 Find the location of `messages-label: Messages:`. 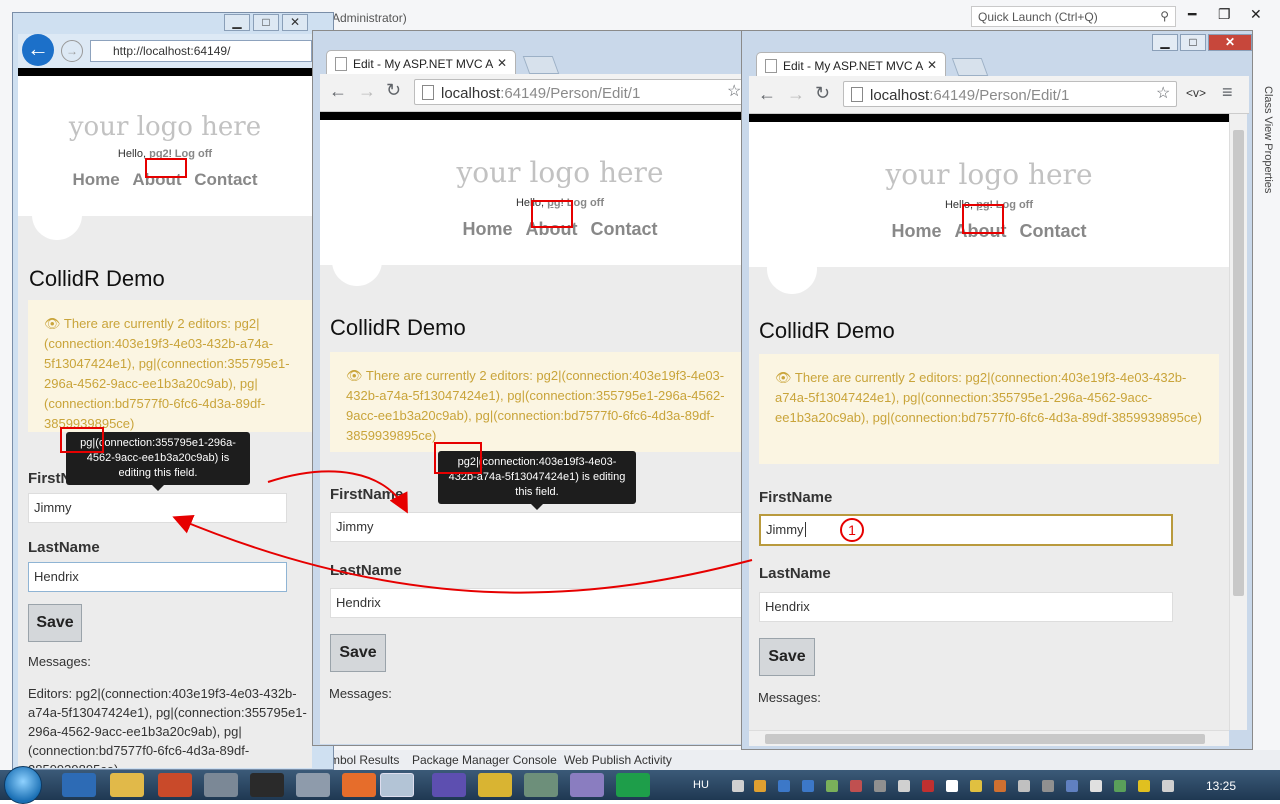

messages-label: Messages: is located at coordinates (360, 693).